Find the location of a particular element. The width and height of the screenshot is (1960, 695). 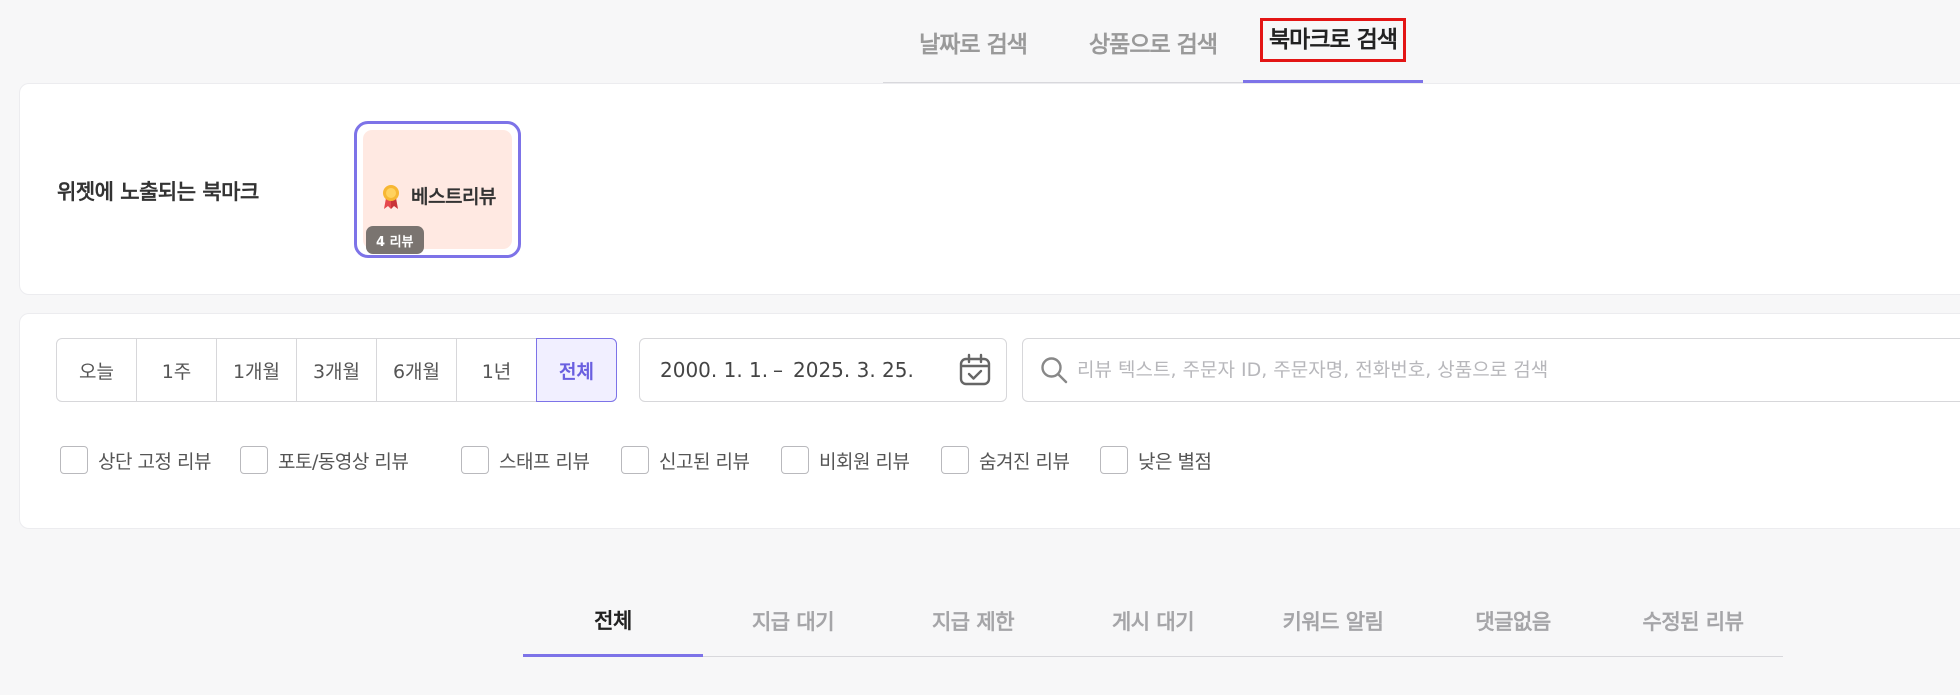

tab-payment-restricted: 지급 제한 is located at coordinates (973, 621).